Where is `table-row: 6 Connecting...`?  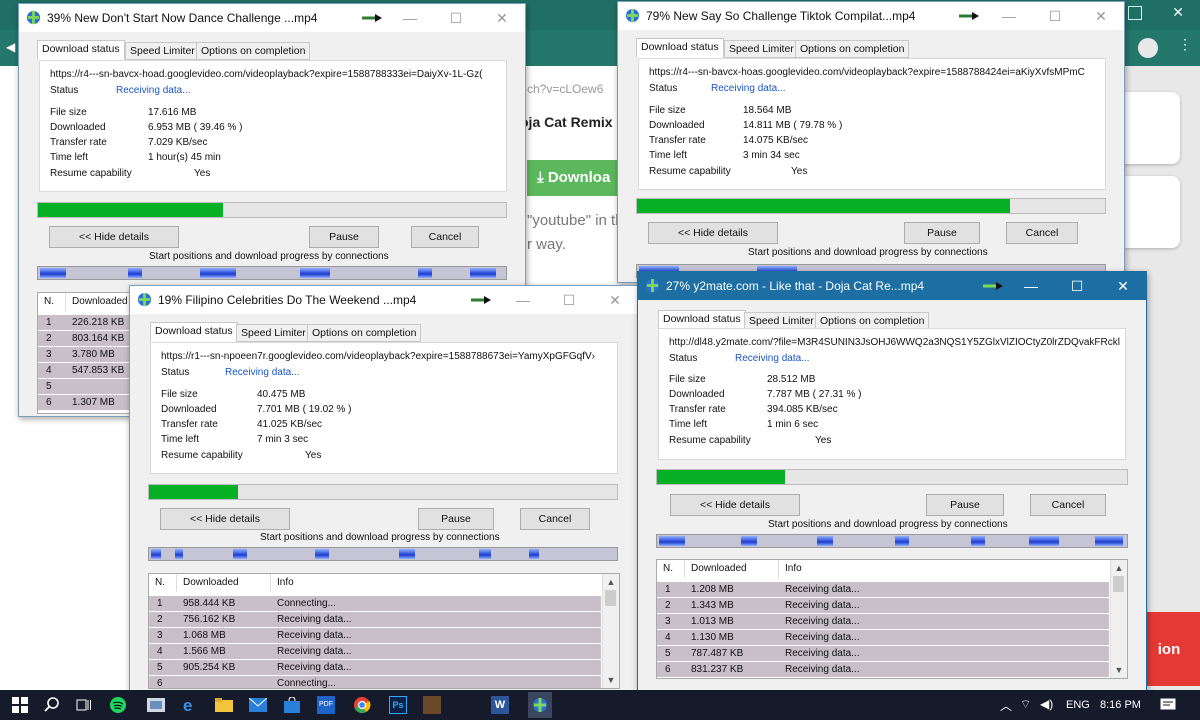 table-row: 6 Connecting... is located at coordinates (375, 682).